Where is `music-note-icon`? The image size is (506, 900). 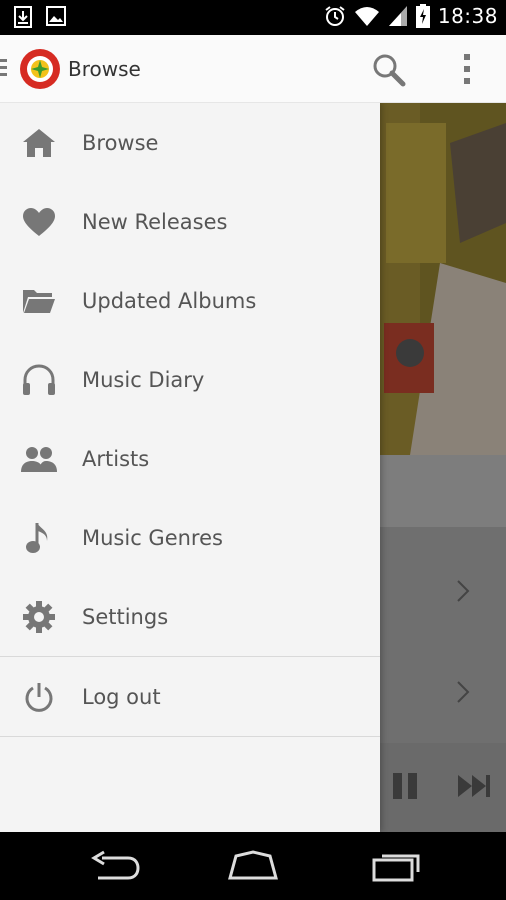 music-note-icon is located at coordinates (39, 538).